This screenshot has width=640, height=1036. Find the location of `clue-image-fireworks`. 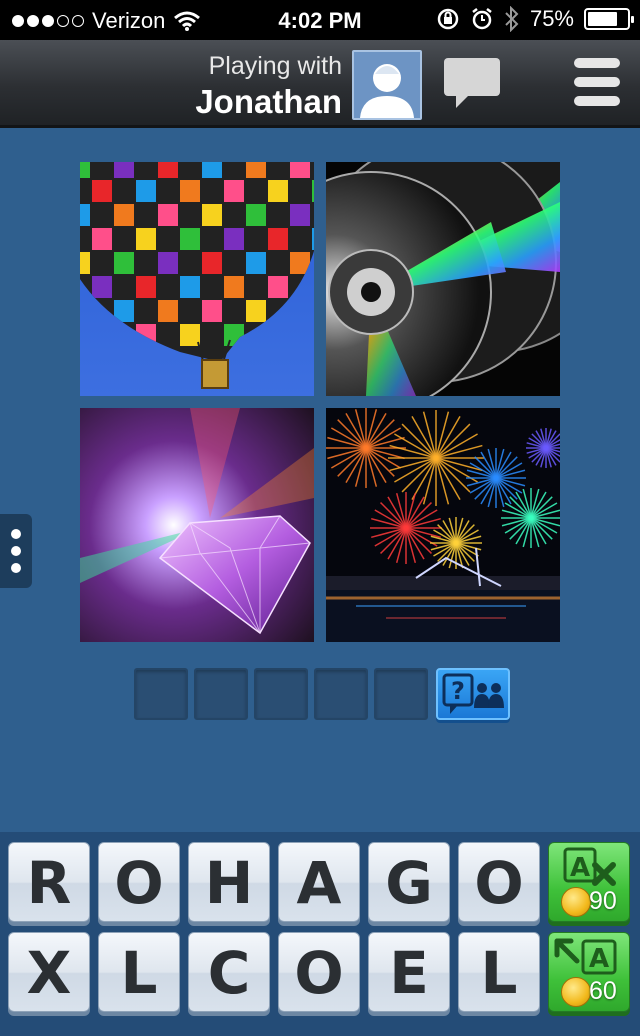

clue-image-fireworks is located at coordinates (443, 525).